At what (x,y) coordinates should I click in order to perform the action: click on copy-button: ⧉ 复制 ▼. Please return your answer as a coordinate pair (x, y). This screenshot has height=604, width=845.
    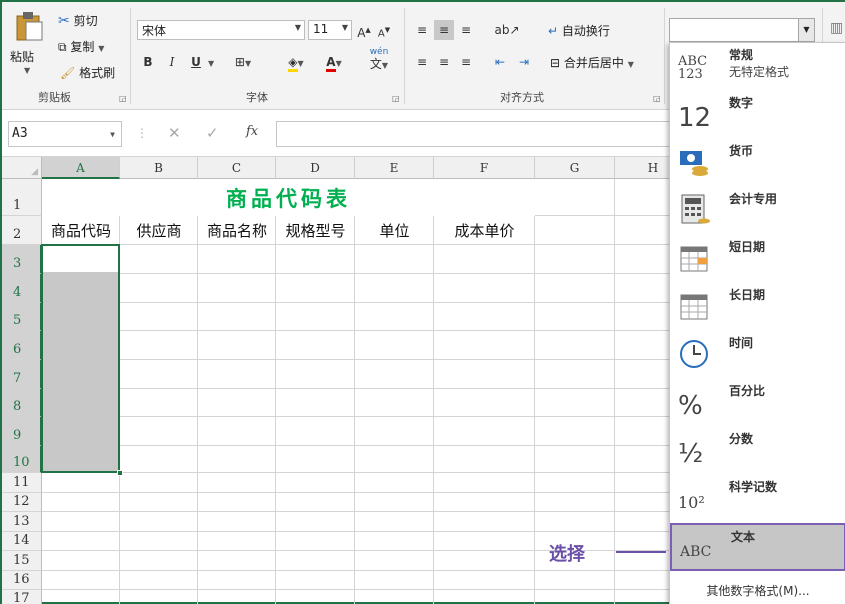
    Looking at the image, I should click on (81, 46).